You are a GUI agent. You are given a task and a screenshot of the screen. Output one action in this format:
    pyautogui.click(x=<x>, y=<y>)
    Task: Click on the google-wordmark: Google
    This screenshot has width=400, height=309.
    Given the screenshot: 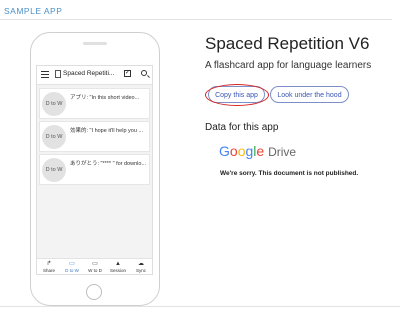 What is the action you would take?
    pyautogui.click(x=243, y=151)
    